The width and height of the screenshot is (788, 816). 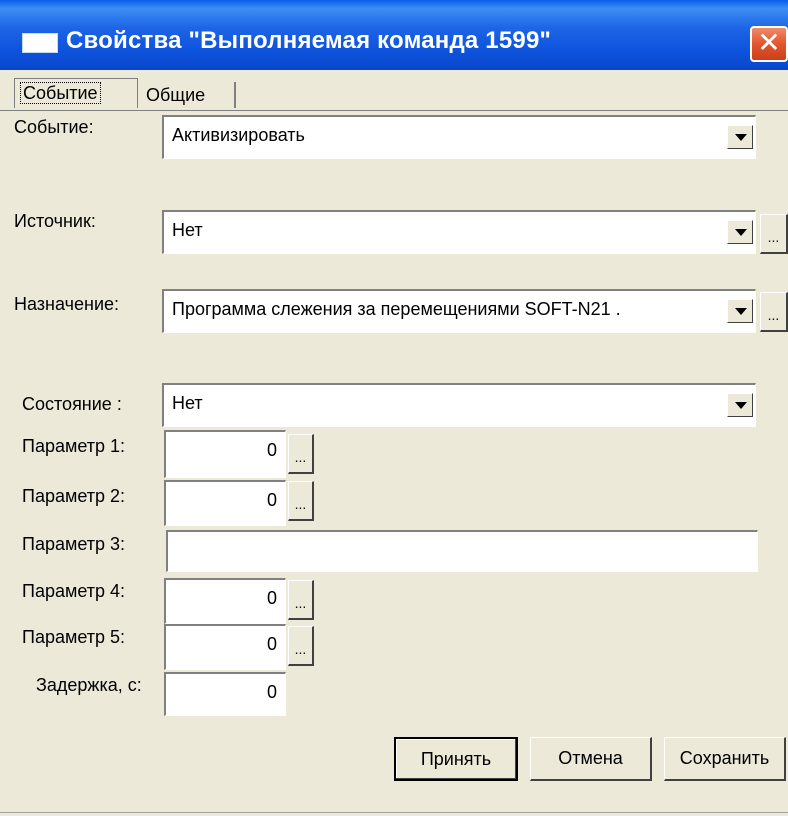 I want to click on event-select: Активизировать, so click(x=459, y=137).